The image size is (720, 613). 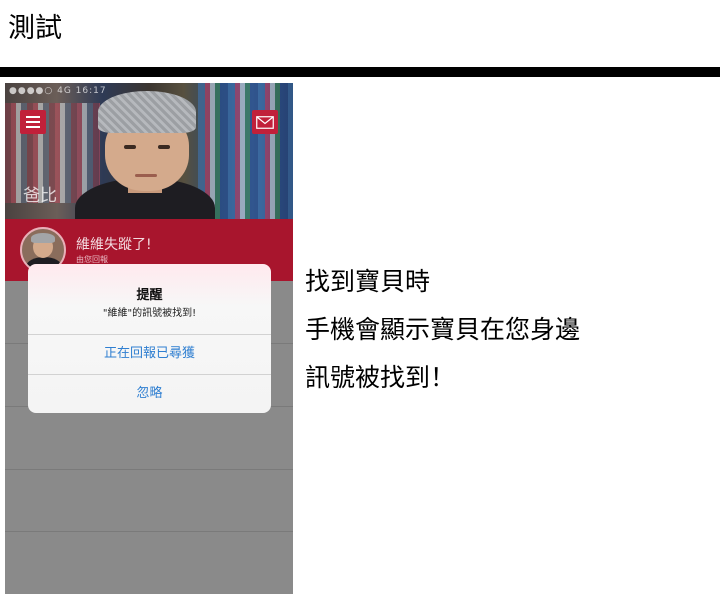 What do you see at coordinates (147, 112) in the screenshot?
I see `profile-photo-hat` at bounding box center [147, 112].